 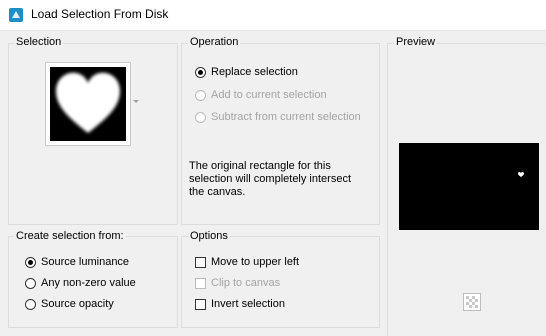 What do you see at coordinates (209, 236) in the screenshot?
I see `options-group-label: Options` at bounding box center [209, 236].